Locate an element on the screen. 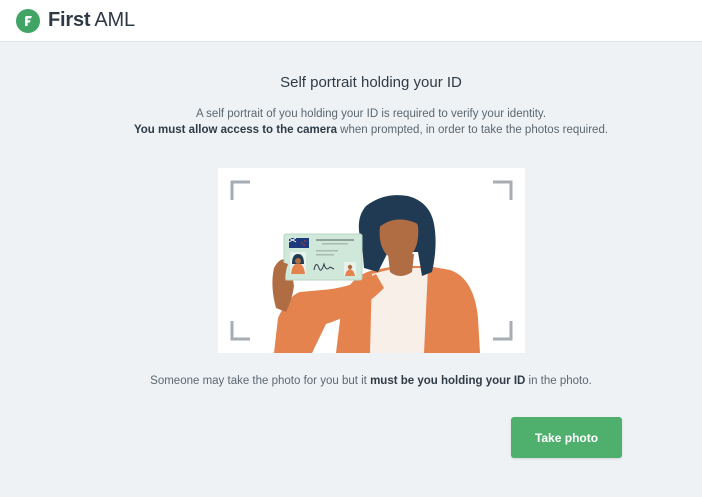 This screenshot has height=497, width=702. top-header: First AML is located at coordinates (351, 21).